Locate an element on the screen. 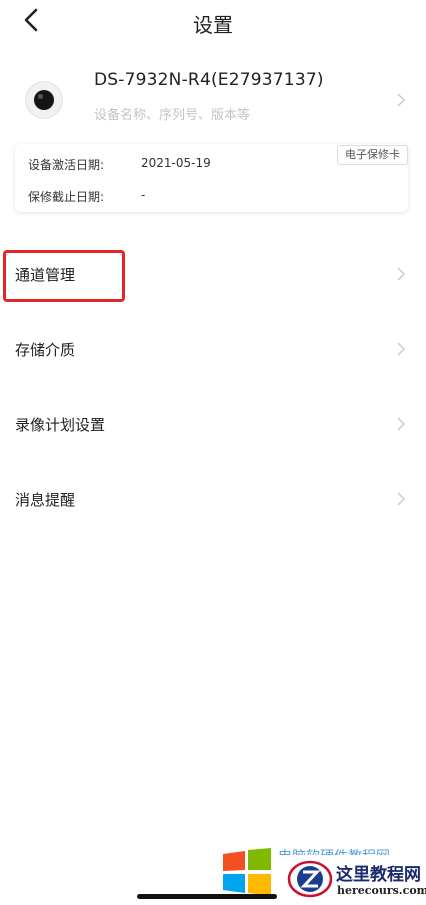 The height and width of the screenshot is (905, 426). device-info-row: DS-7932N-R4(E27937137) 设备名称、序列号、版本等 is located at coordinates (213, 101).